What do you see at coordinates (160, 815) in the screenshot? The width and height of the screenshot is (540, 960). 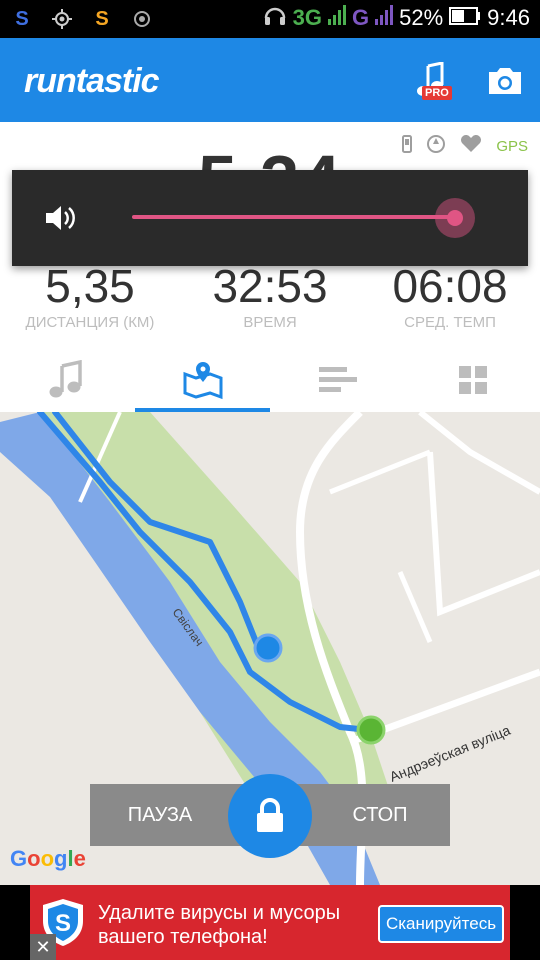 I see `pause-button: ПАУЗА` at bounding box center [160, 815].